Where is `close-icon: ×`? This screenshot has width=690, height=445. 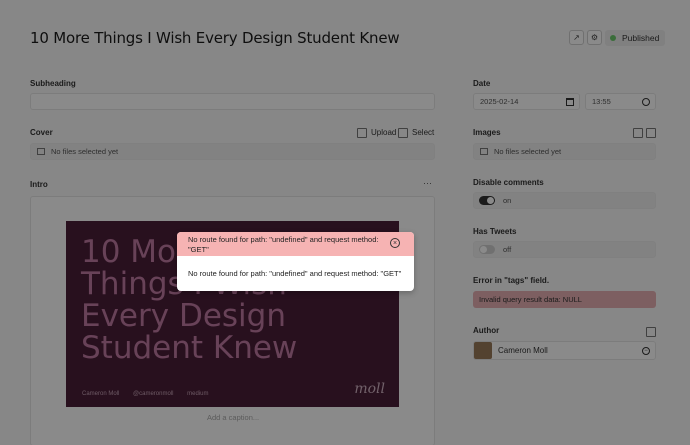
close-icon: × is located at coordinates (395, 243).